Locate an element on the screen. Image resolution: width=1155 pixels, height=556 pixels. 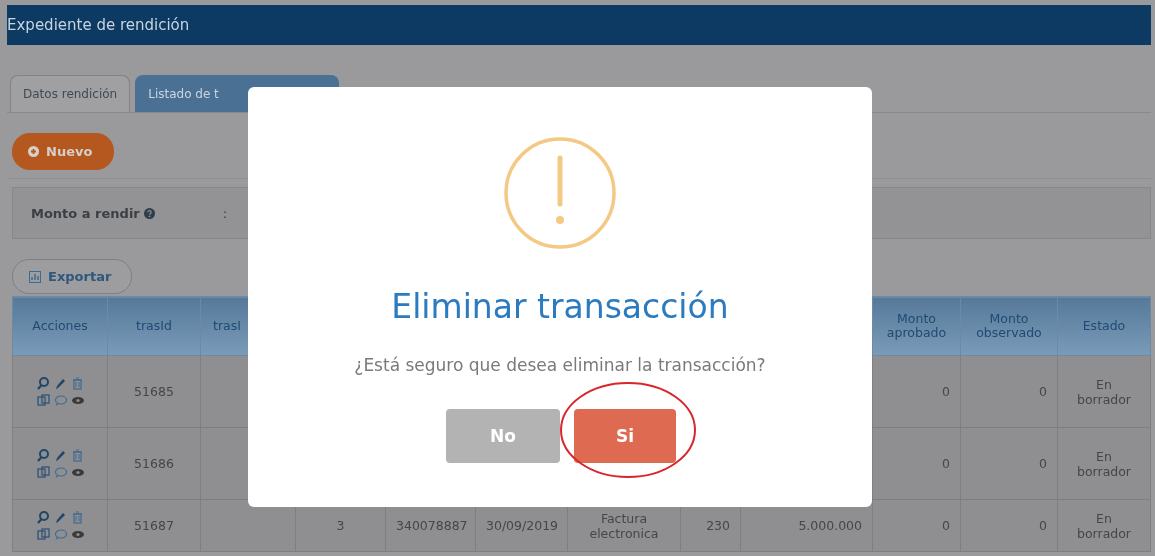
tab: Datos rendición is located at coordinates (70, 93).